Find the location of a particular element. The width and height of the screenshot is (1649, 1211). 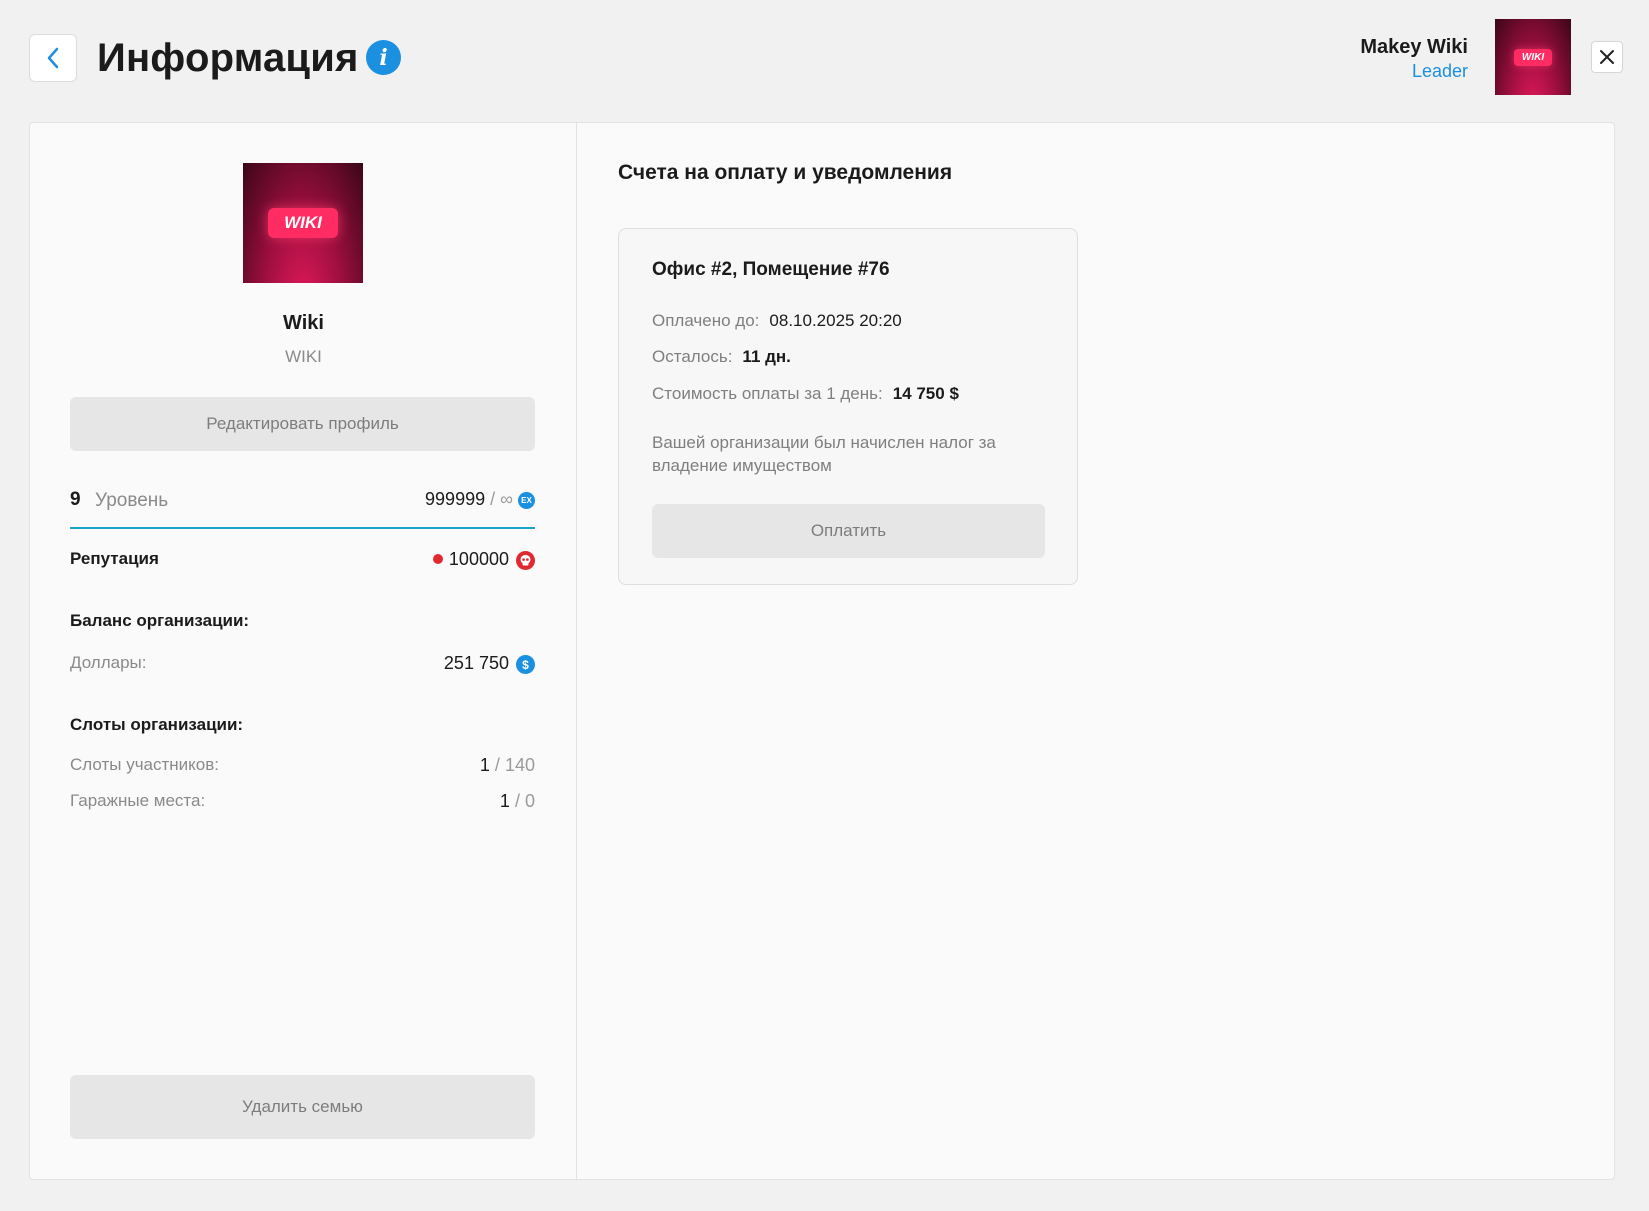

reputation-row: Репутация 100000 is located at coordinates (302, 561).